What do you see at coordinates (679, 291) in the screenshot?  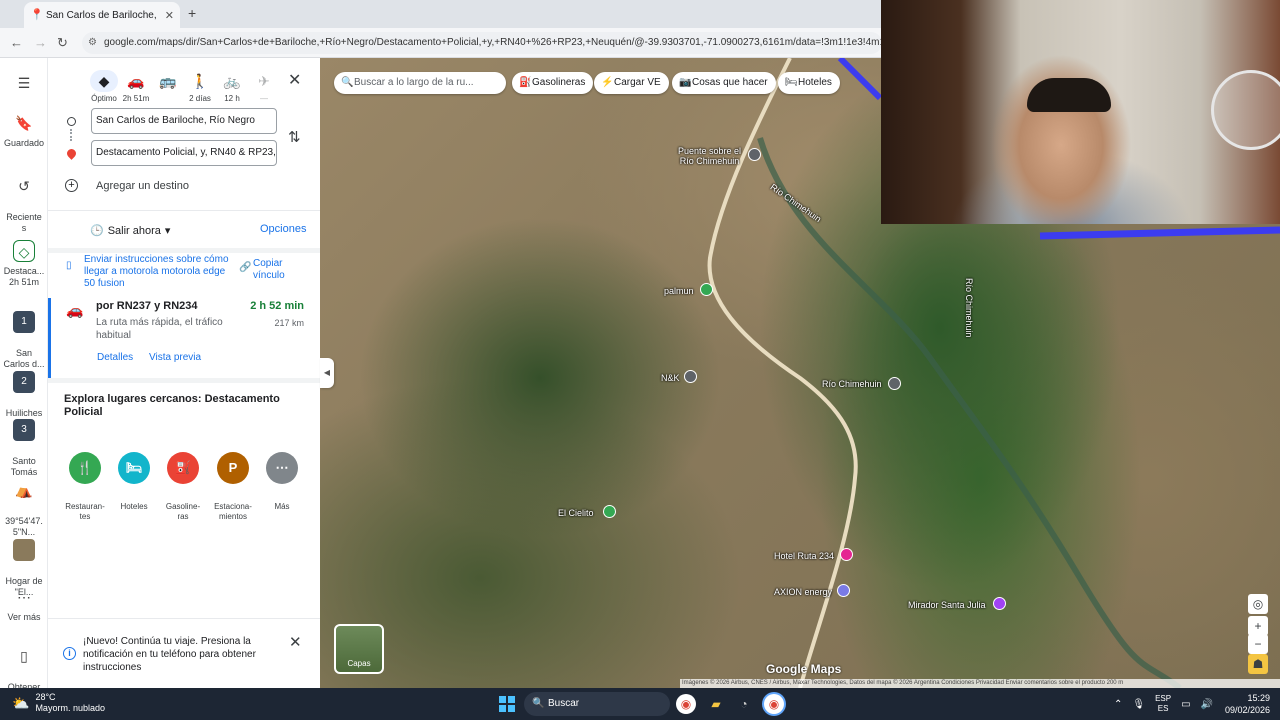 I see `map-label: palmun` at bounding box center [679, 291].